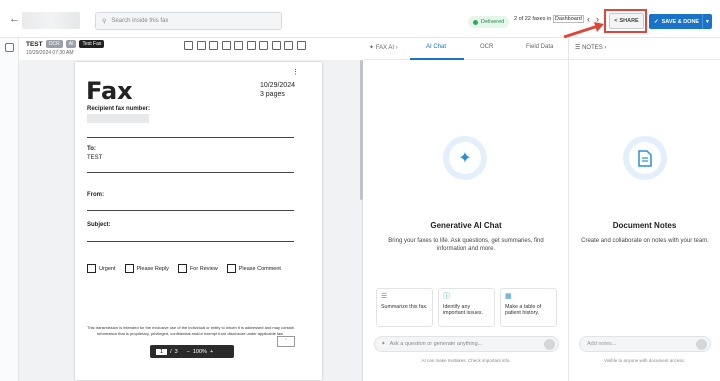  Describe the element at coordinates (199, 351) in the screenshot. I see `zoom-level: 100%` at that location.